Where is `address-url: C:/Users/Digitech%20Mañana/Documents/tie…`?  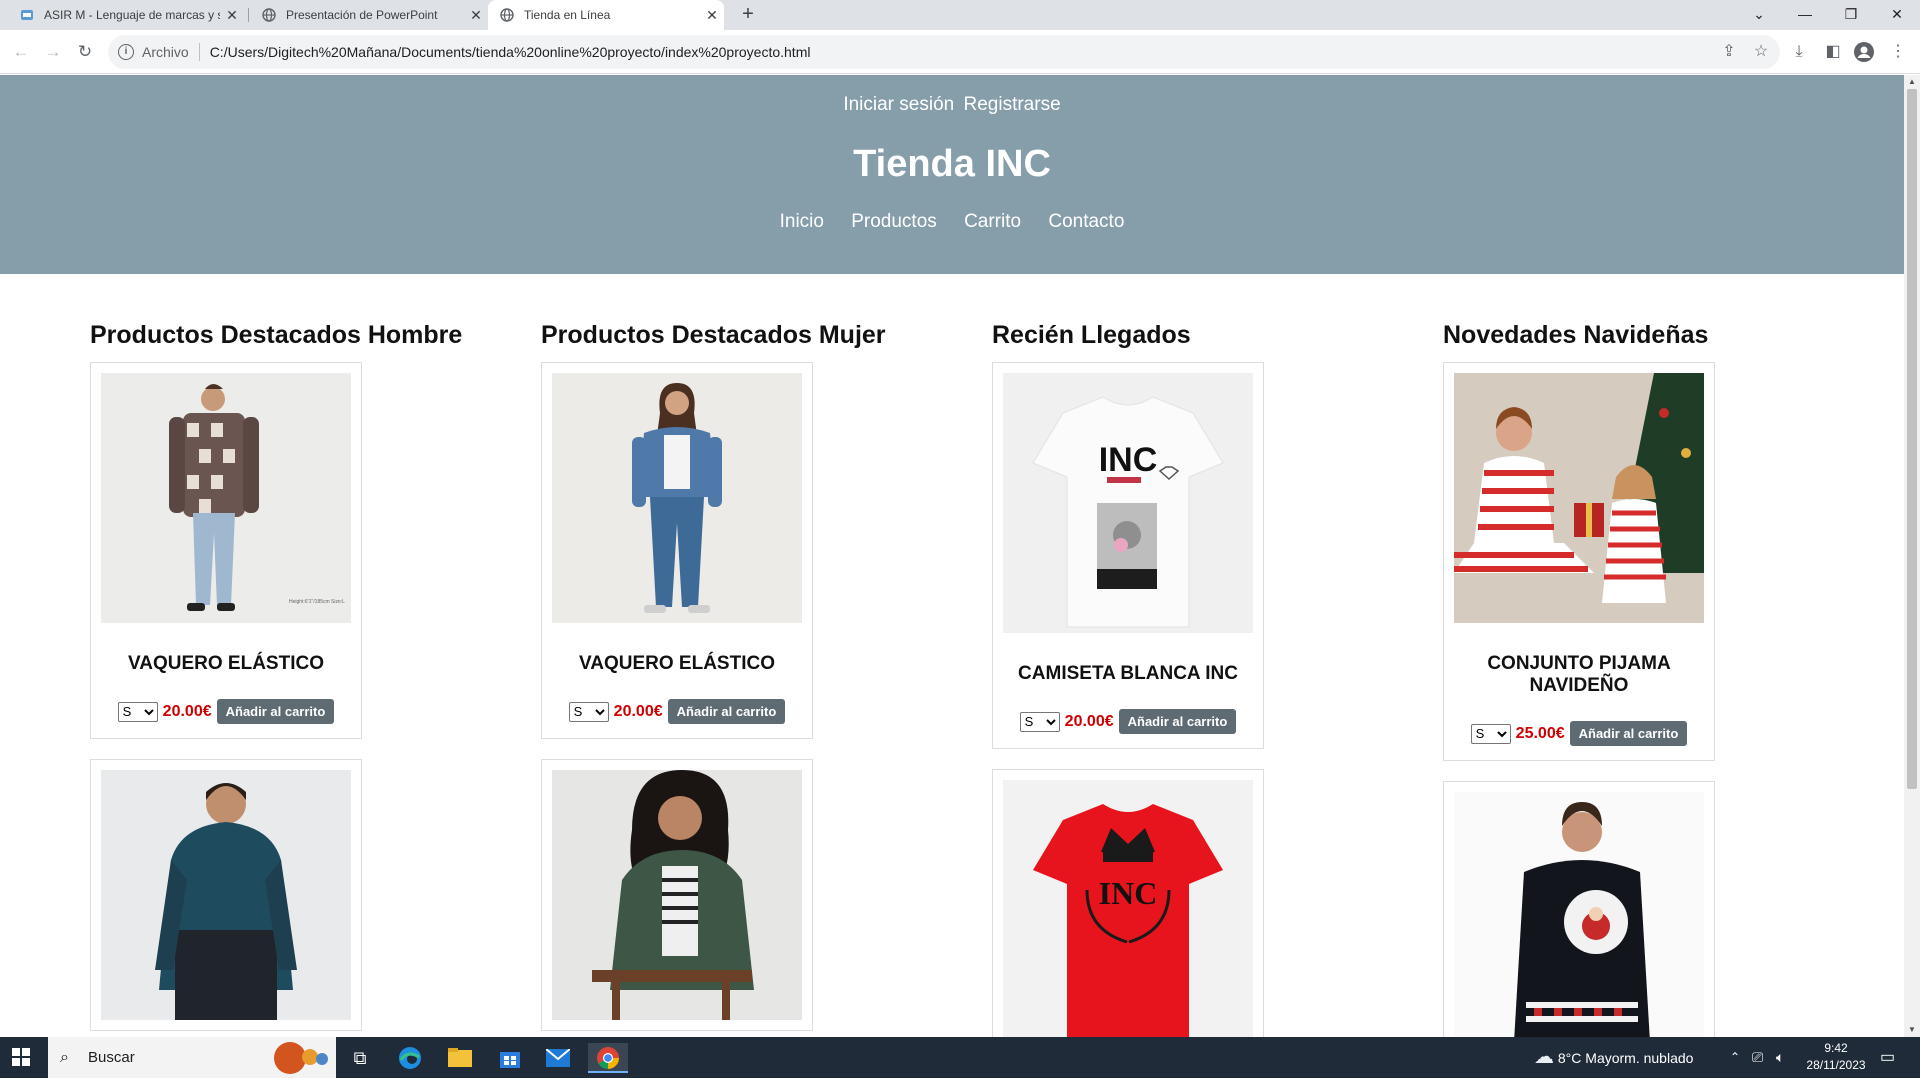
address-url: C:/Users/Digitech%20Mañana/Documents/tie… is located at coordinates (510, 52).